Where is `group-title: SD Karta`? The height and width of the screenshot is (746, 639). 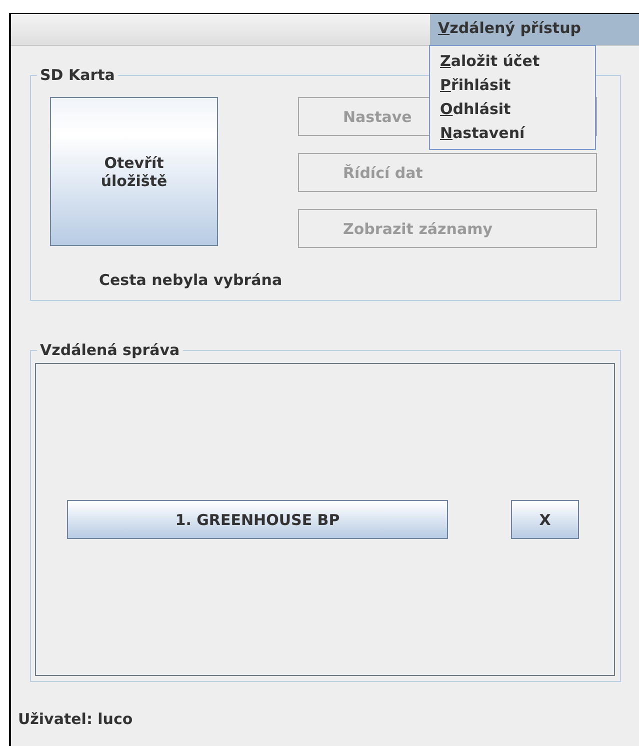
group-title: SD Karta is located at coordinates (77, 75).